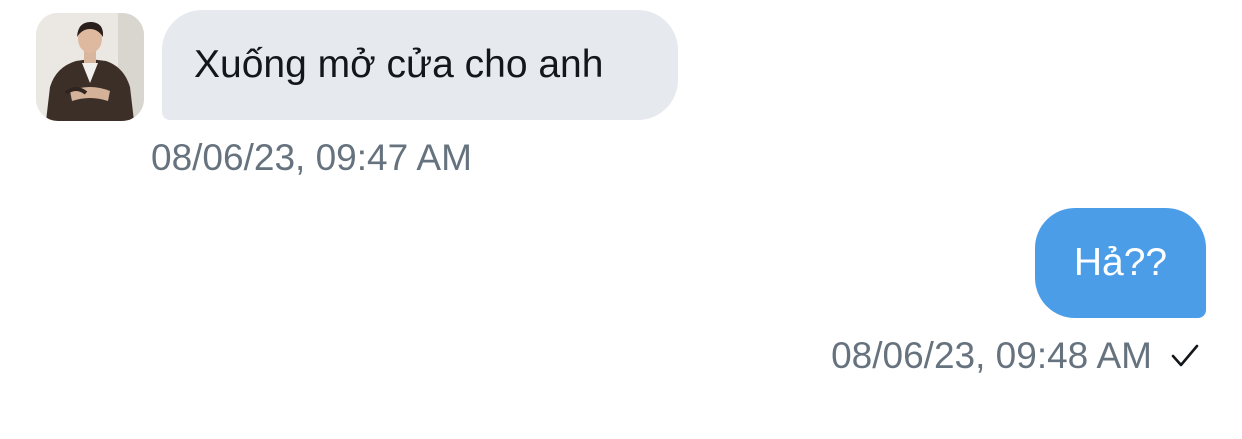 Image resolution: width=1242 pixels, height=439 pixels. Describe the element at coordinates (420, 65) in the screenshot. I see `incoming-message-bubble: Xuống mở cửa cho anh` at that location.